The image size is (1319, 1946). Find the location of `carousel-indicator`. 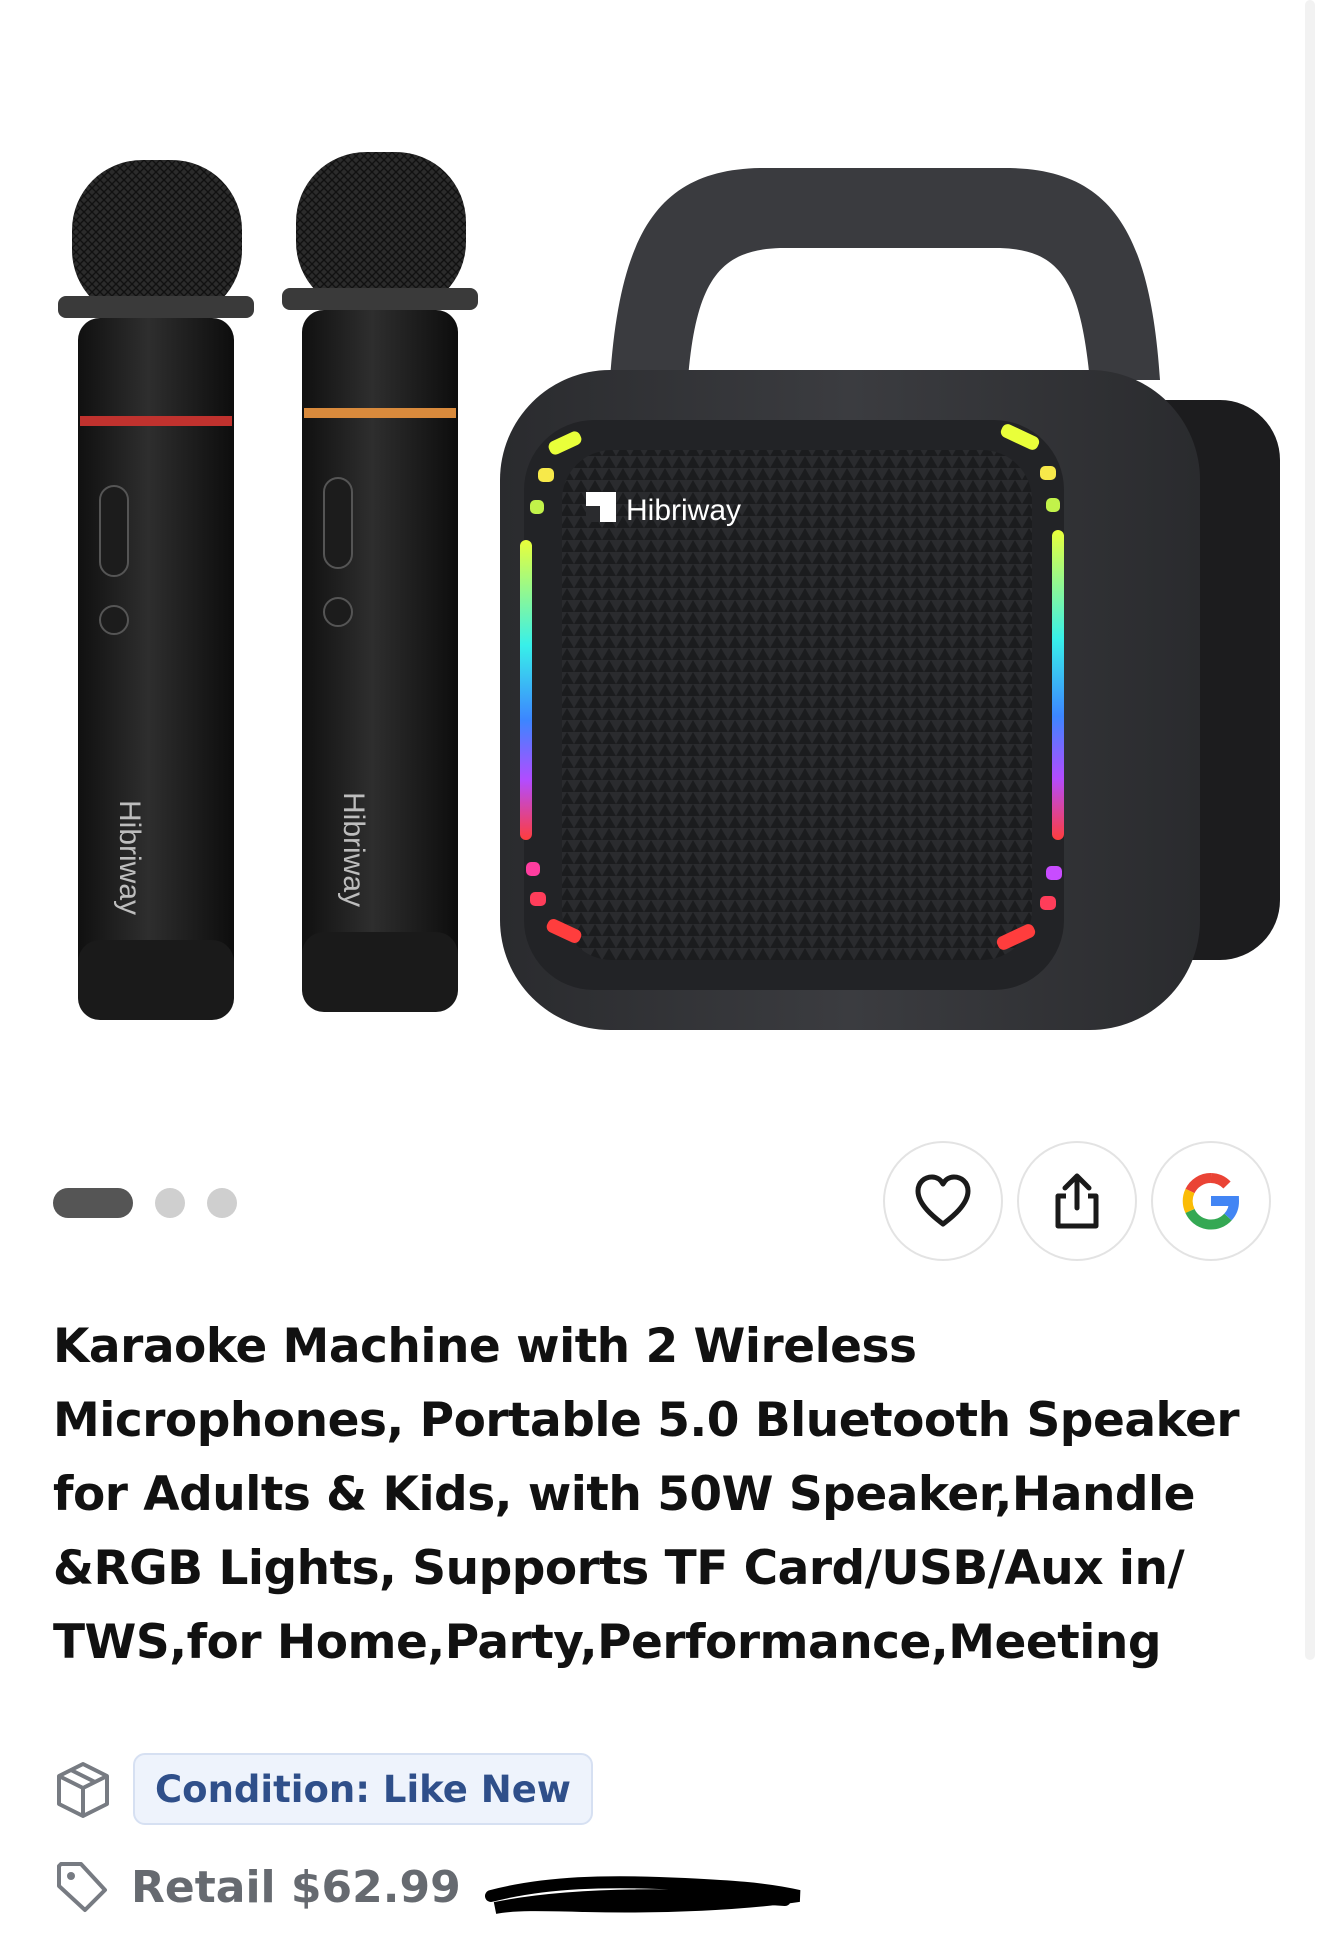

carousel-indicator is located at coordinates (145, 1203).